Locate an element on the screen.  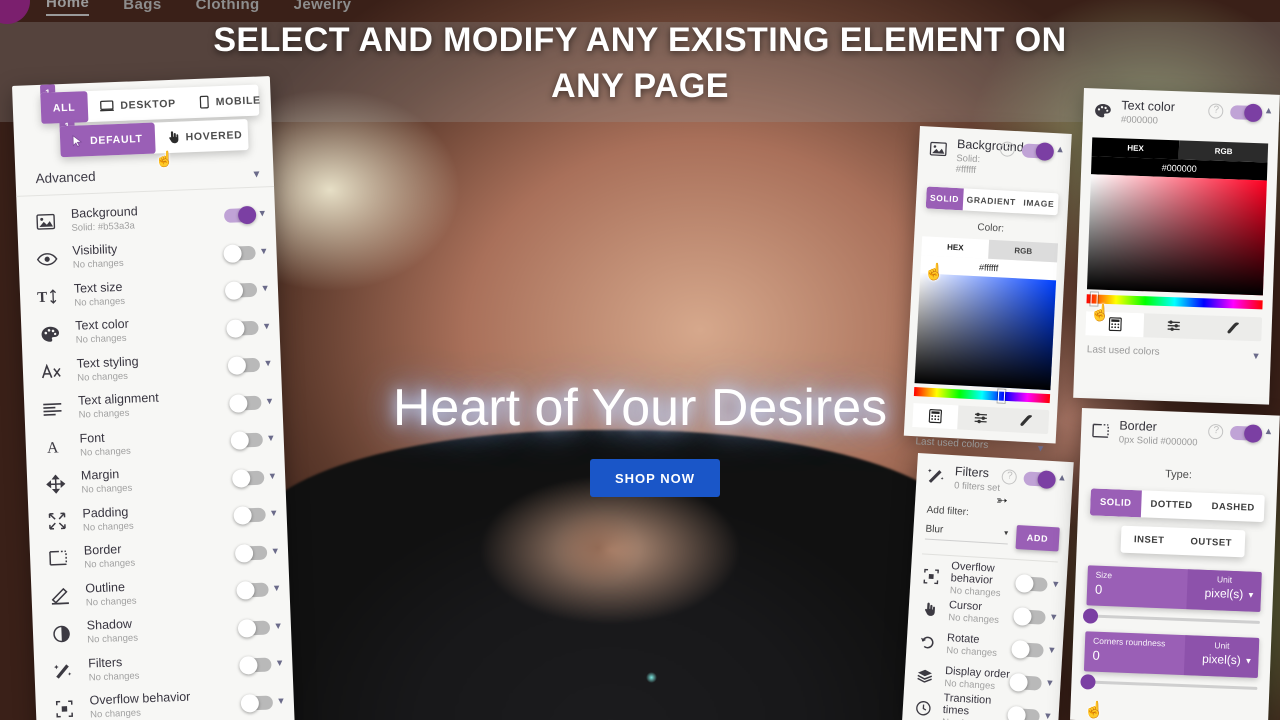
border-corners-input: Corners roundness 0 is located at coordinates (1134, 654).